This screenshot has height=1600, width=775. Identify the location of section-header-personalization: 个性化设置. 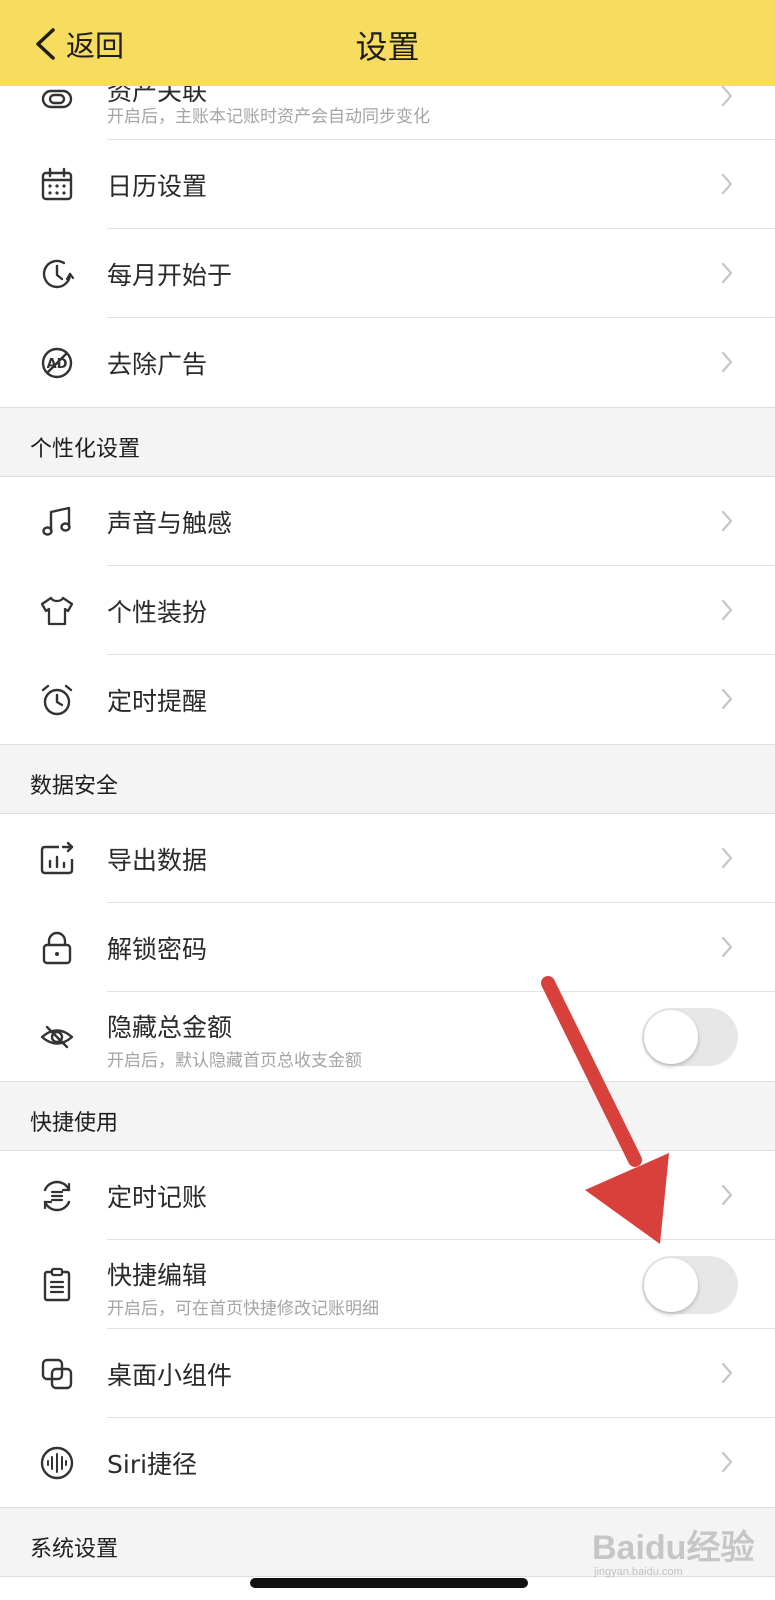
(387, 442).